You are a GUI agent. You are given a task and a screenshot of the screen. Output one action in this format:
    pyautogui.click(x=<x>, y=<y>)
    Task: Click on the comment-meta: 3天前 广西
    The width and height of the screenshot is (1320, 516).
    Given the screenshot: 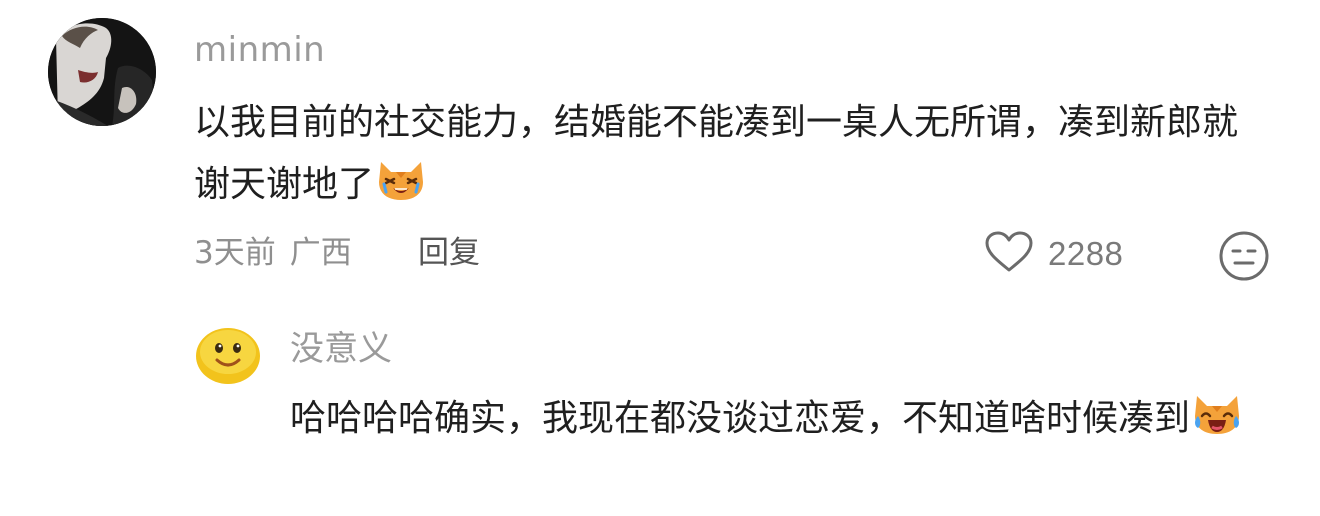 What is the action you would take?
    pyautogui.click(x=273, y=253)
    